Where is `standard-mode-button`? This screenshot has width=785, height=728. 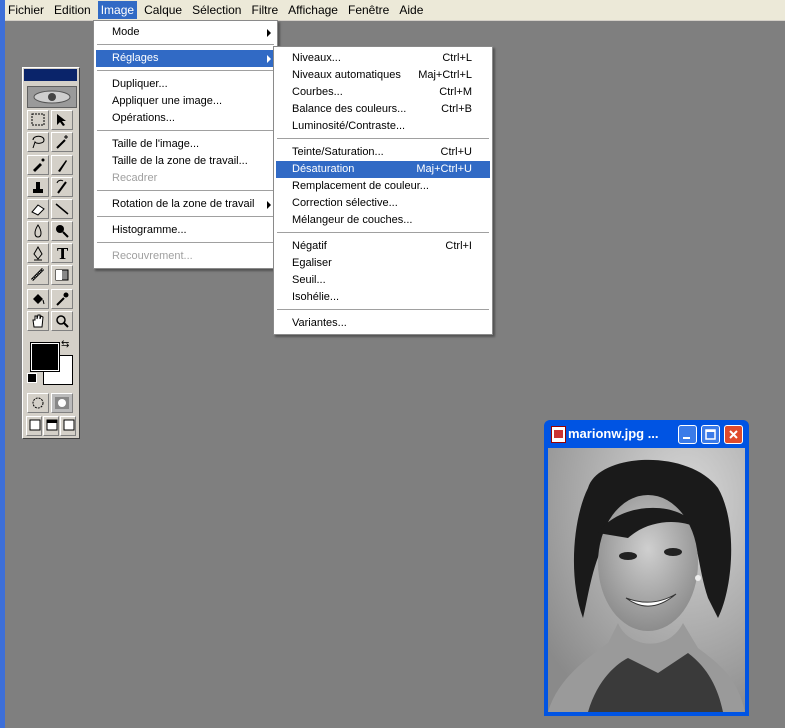 standard-mode-button is located at coordinates (38, 403).